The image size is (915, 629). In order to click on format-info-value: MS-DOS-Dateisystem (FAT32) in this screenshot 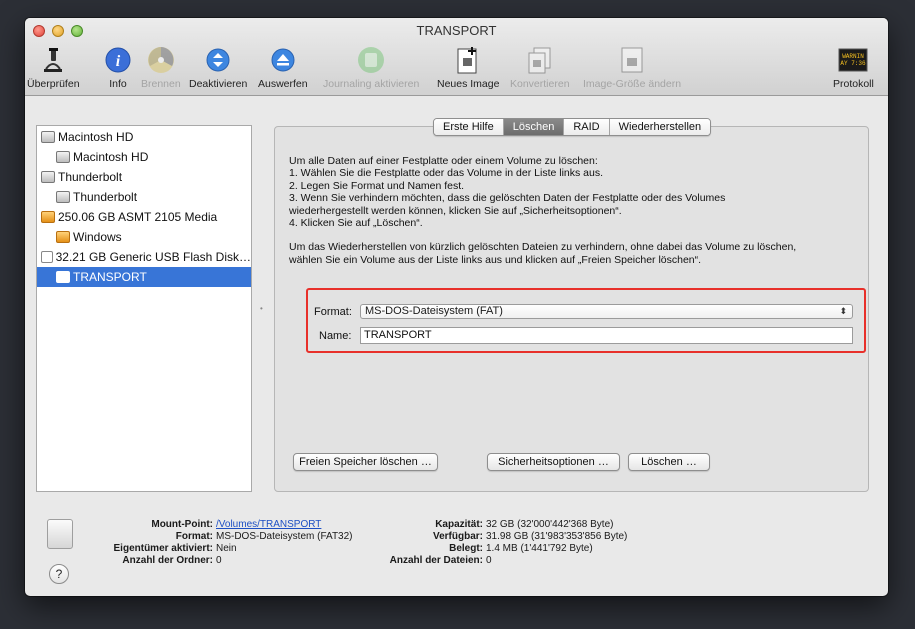, I will do `click(284, 536)`.